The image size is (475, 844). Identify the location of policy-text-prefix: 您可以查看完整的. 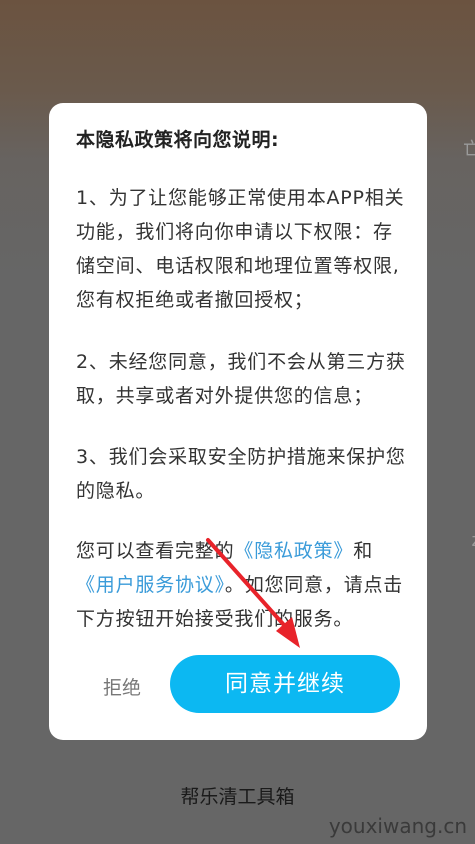
(155, 551).